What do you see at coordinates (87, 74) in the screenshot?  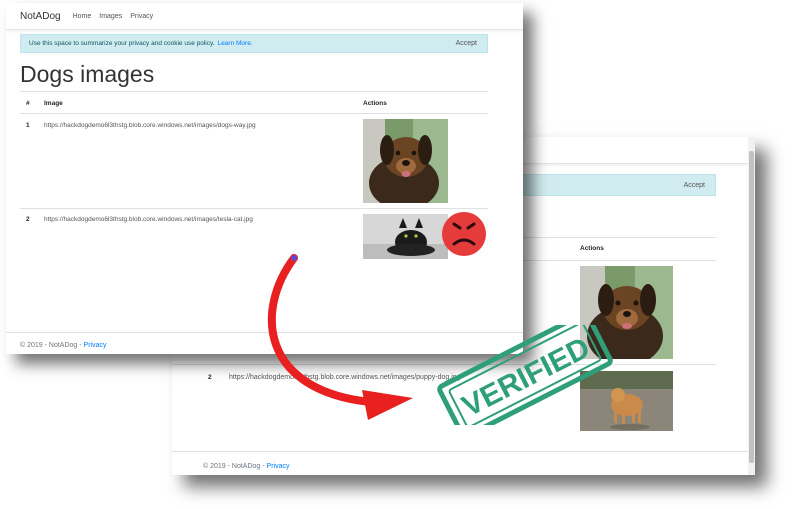 I see `page-title: Dogs images` at bounding box center [87, 74].